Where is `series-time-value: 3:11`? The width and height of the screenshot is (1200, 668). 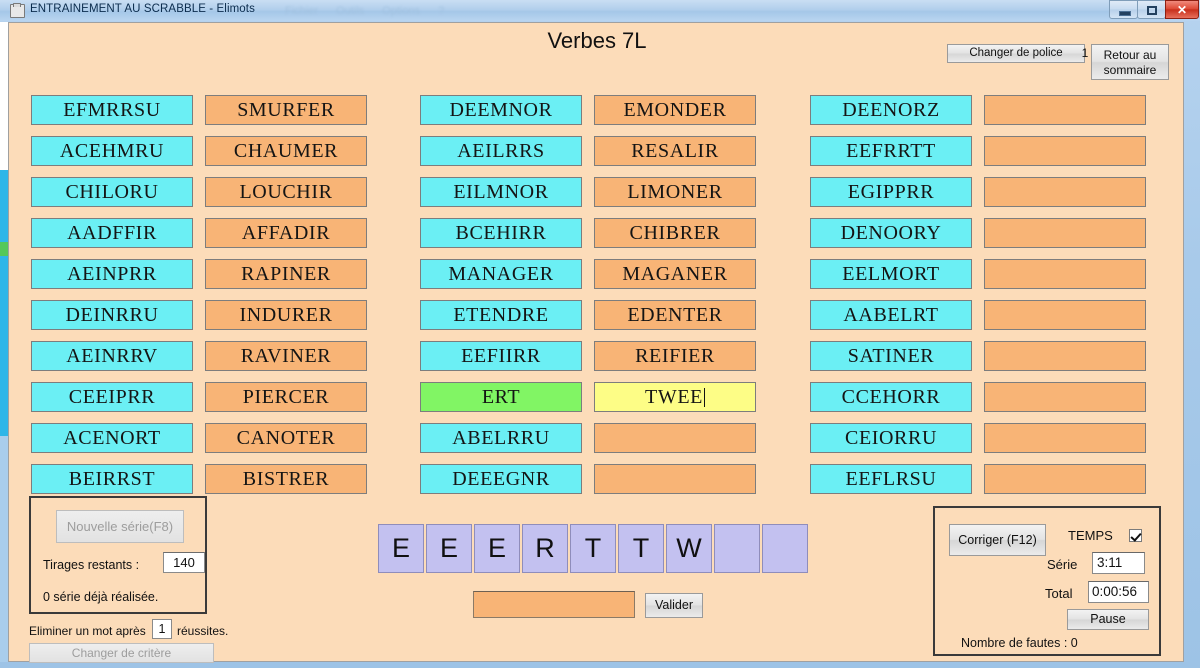
series-time-value: 3:11 is located at coordinates (1118, 563).